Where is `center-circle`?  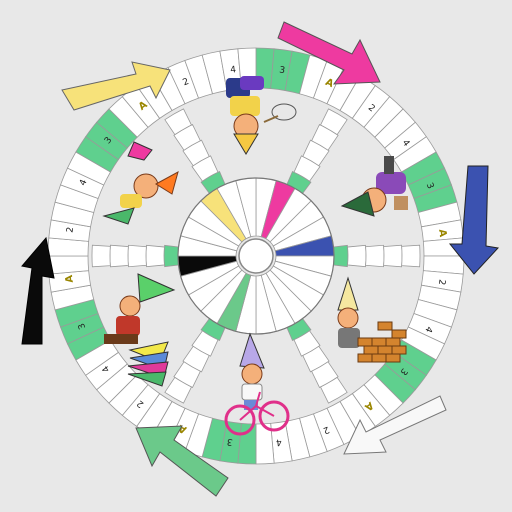
center-circle is located at coordinates (256, 256).